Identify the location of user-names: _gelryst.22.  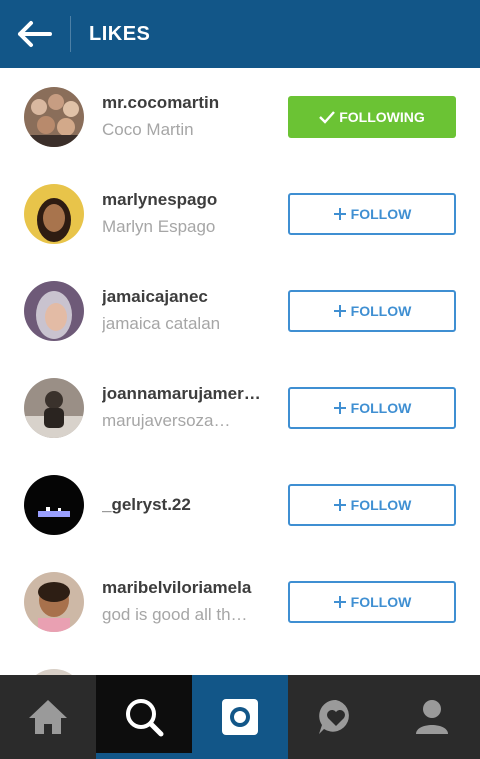
(187, 505).